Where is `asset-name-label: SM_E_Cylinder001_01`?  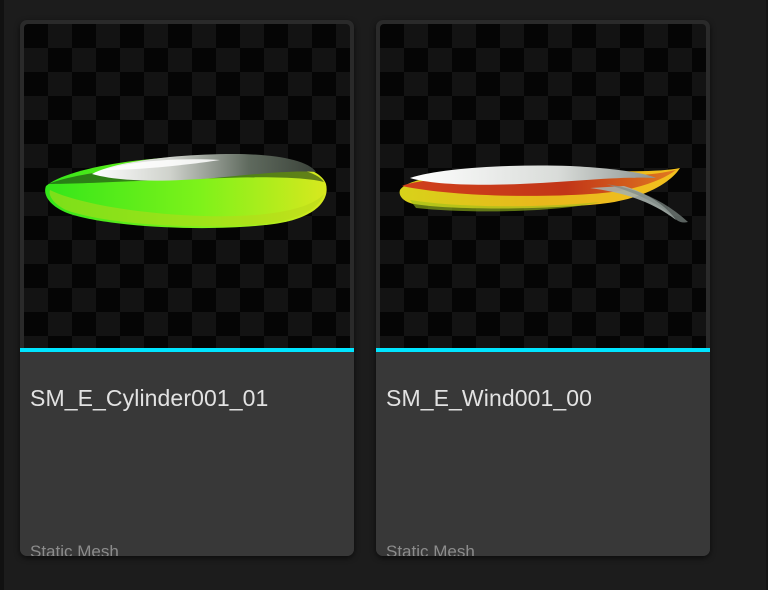
asset-name-label: SM_E_Cylinder001_01 is located at coordinates (149, 398).